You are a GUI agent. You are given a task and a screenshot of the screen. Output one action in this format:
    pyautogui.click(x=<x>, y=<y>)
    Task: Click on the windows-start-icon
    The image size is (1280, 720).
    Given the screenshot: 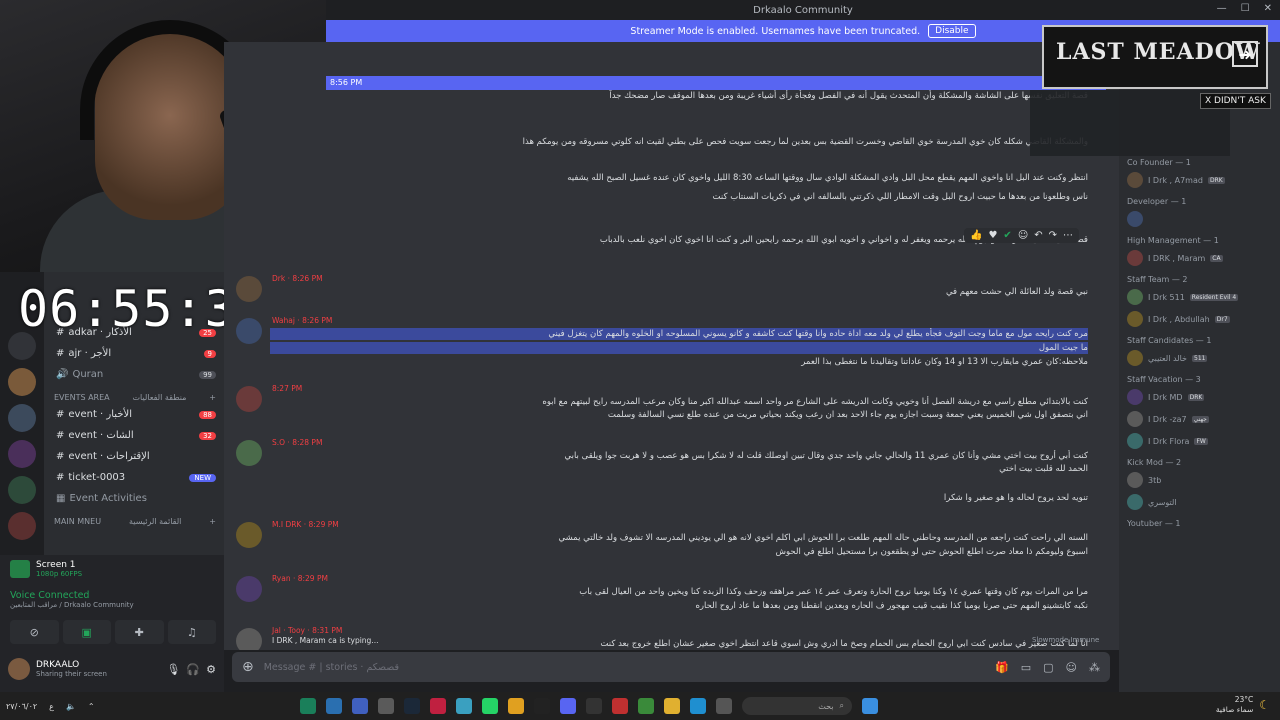 What is the action you would take?
    pyautogui.click(x=870, y=706)
    